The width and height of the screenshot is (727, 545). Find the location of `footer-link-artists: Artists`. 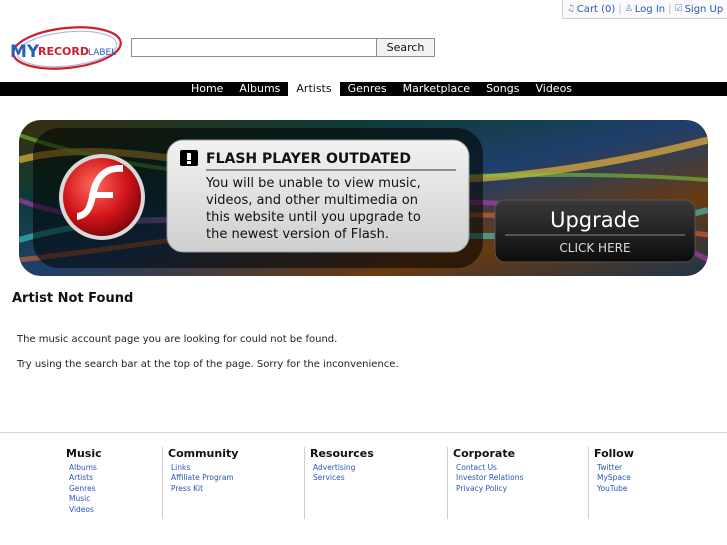

footer-link-artists: Artists is located at coordinates (85, 478).